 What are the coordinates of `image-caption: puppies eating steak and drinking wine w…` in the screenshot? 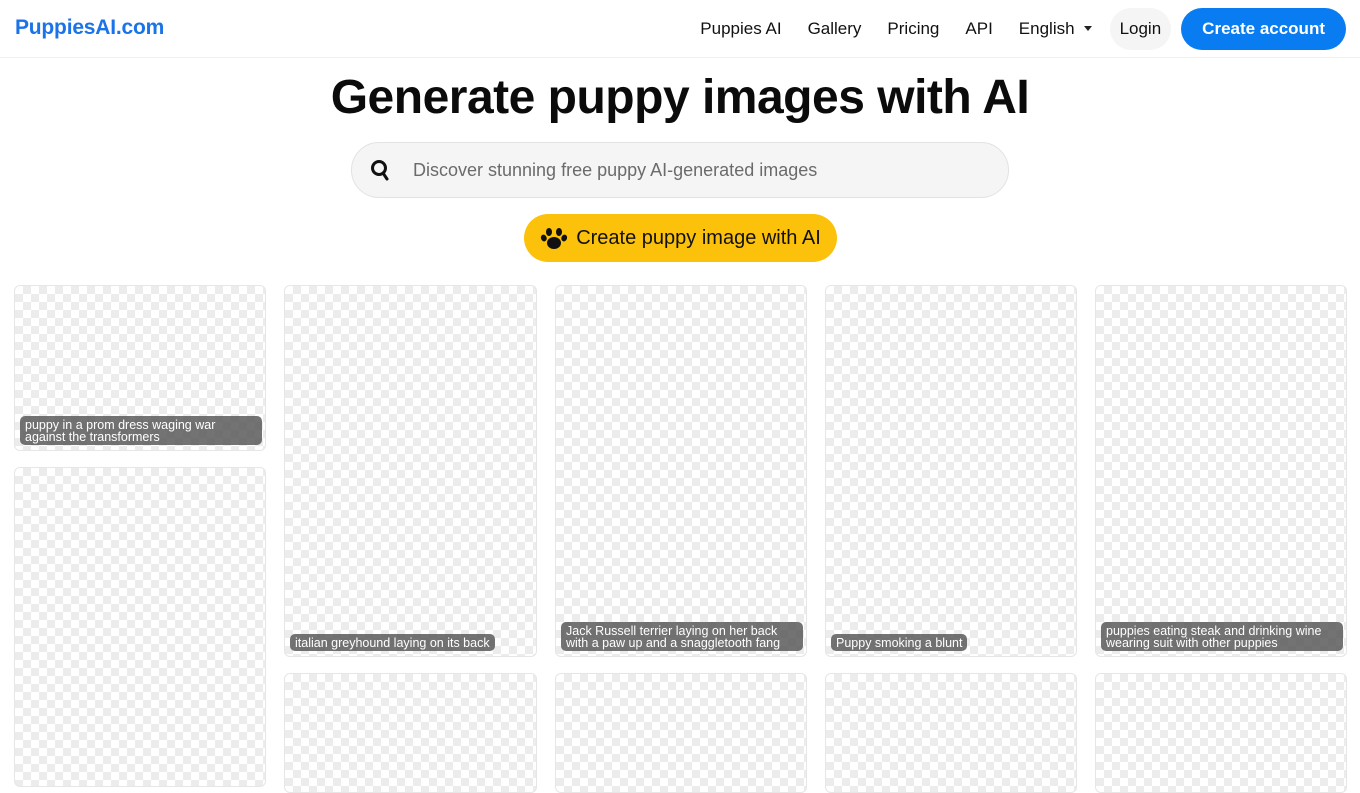 It's located at (1222, 636).